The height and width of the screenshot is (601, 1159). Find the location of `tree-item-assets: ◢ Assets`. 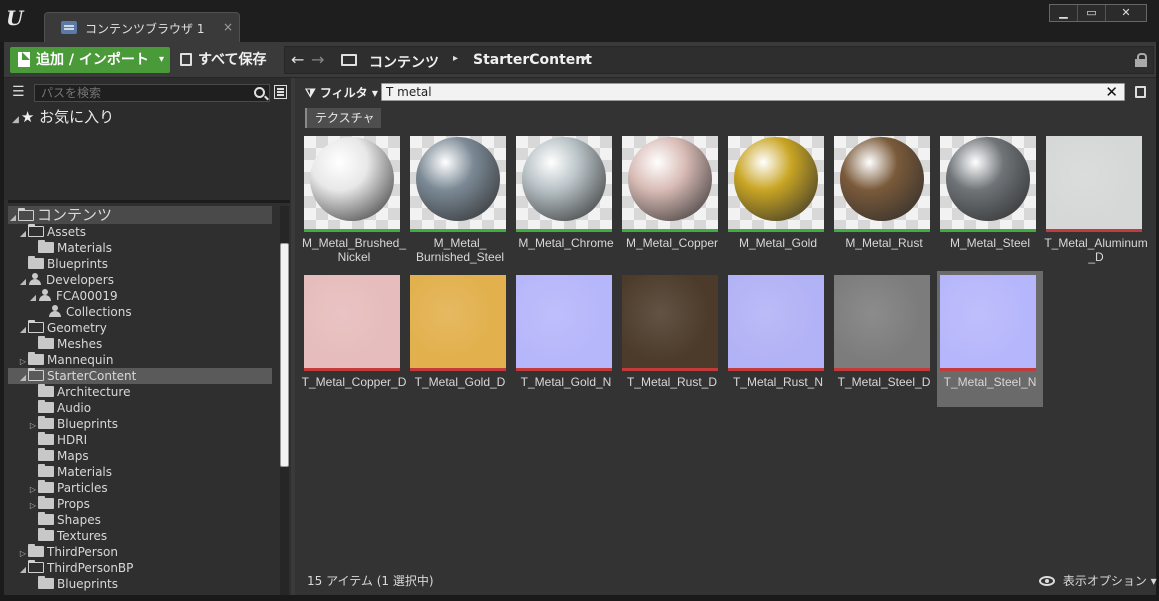

tree-item-assets: ◢ Assets is located at coordinates (140, 232).